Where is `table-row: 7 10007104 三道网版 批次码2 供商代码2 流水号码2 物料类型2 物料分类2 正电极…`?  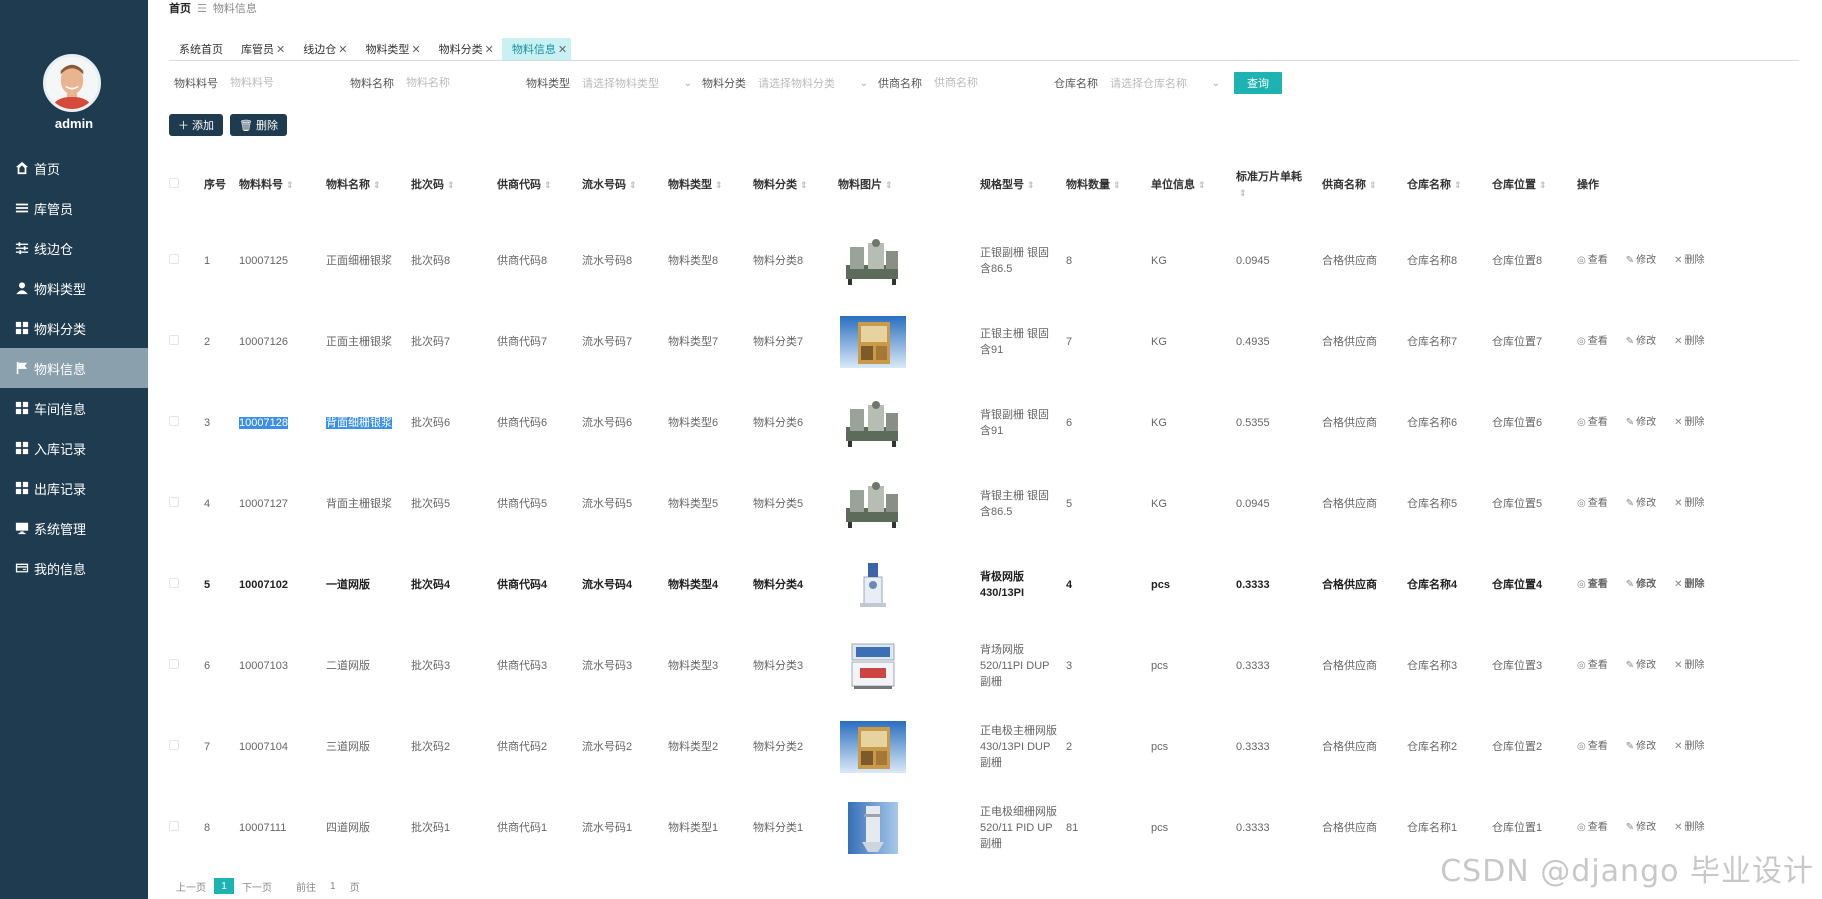
table-row: 7 10007104 三道网版 批次码2 供商代码2 流水号码2 物料类型2 物料分类2 正电极… is located at coordinates (979, 746).